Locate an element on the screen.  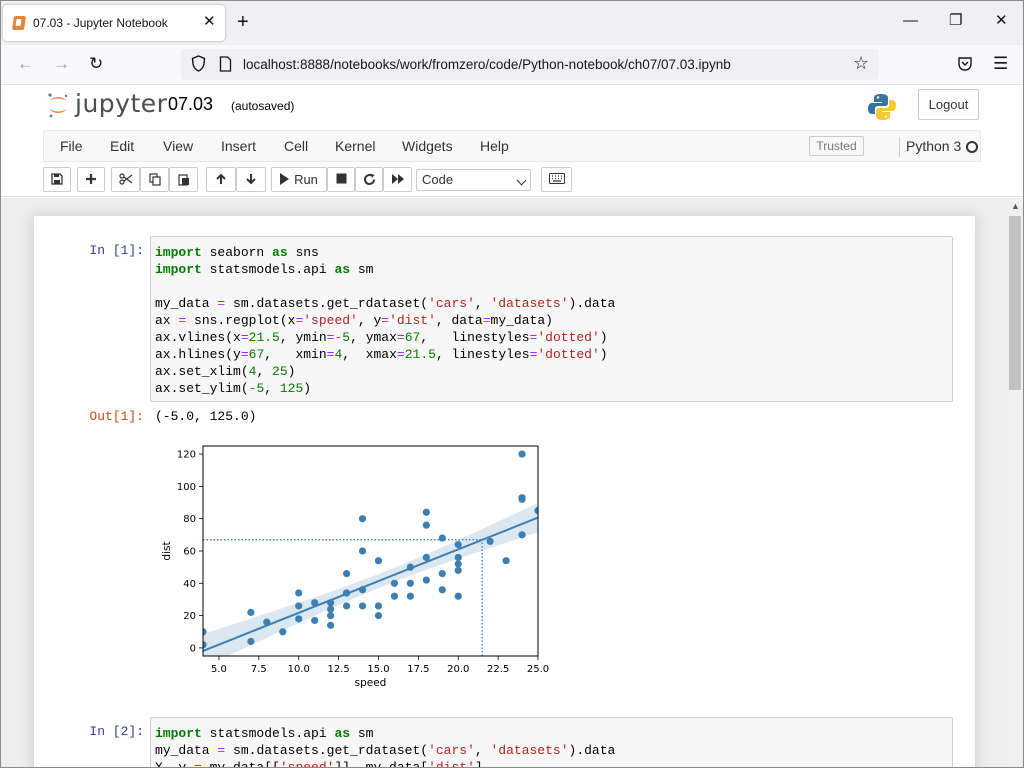
y-tick-label: 80 is located at coordinates (189, 519).